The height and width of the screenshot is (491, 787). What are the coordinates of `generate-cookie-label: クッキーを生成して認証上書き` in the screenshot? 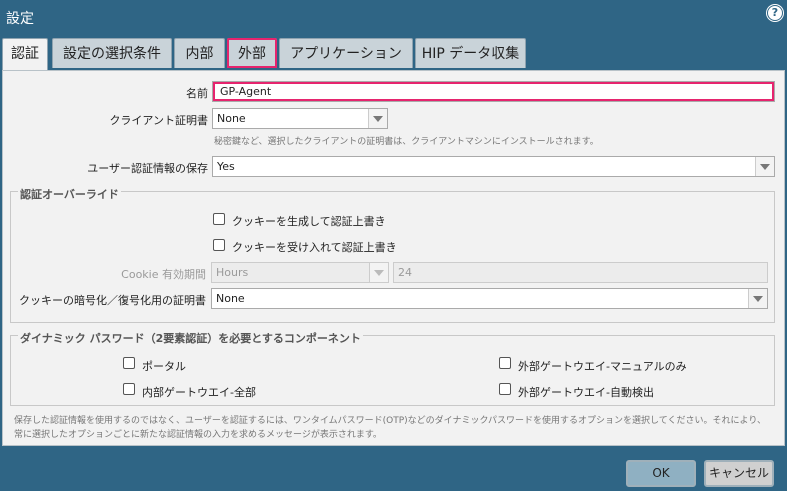 It's located at (309, 221).